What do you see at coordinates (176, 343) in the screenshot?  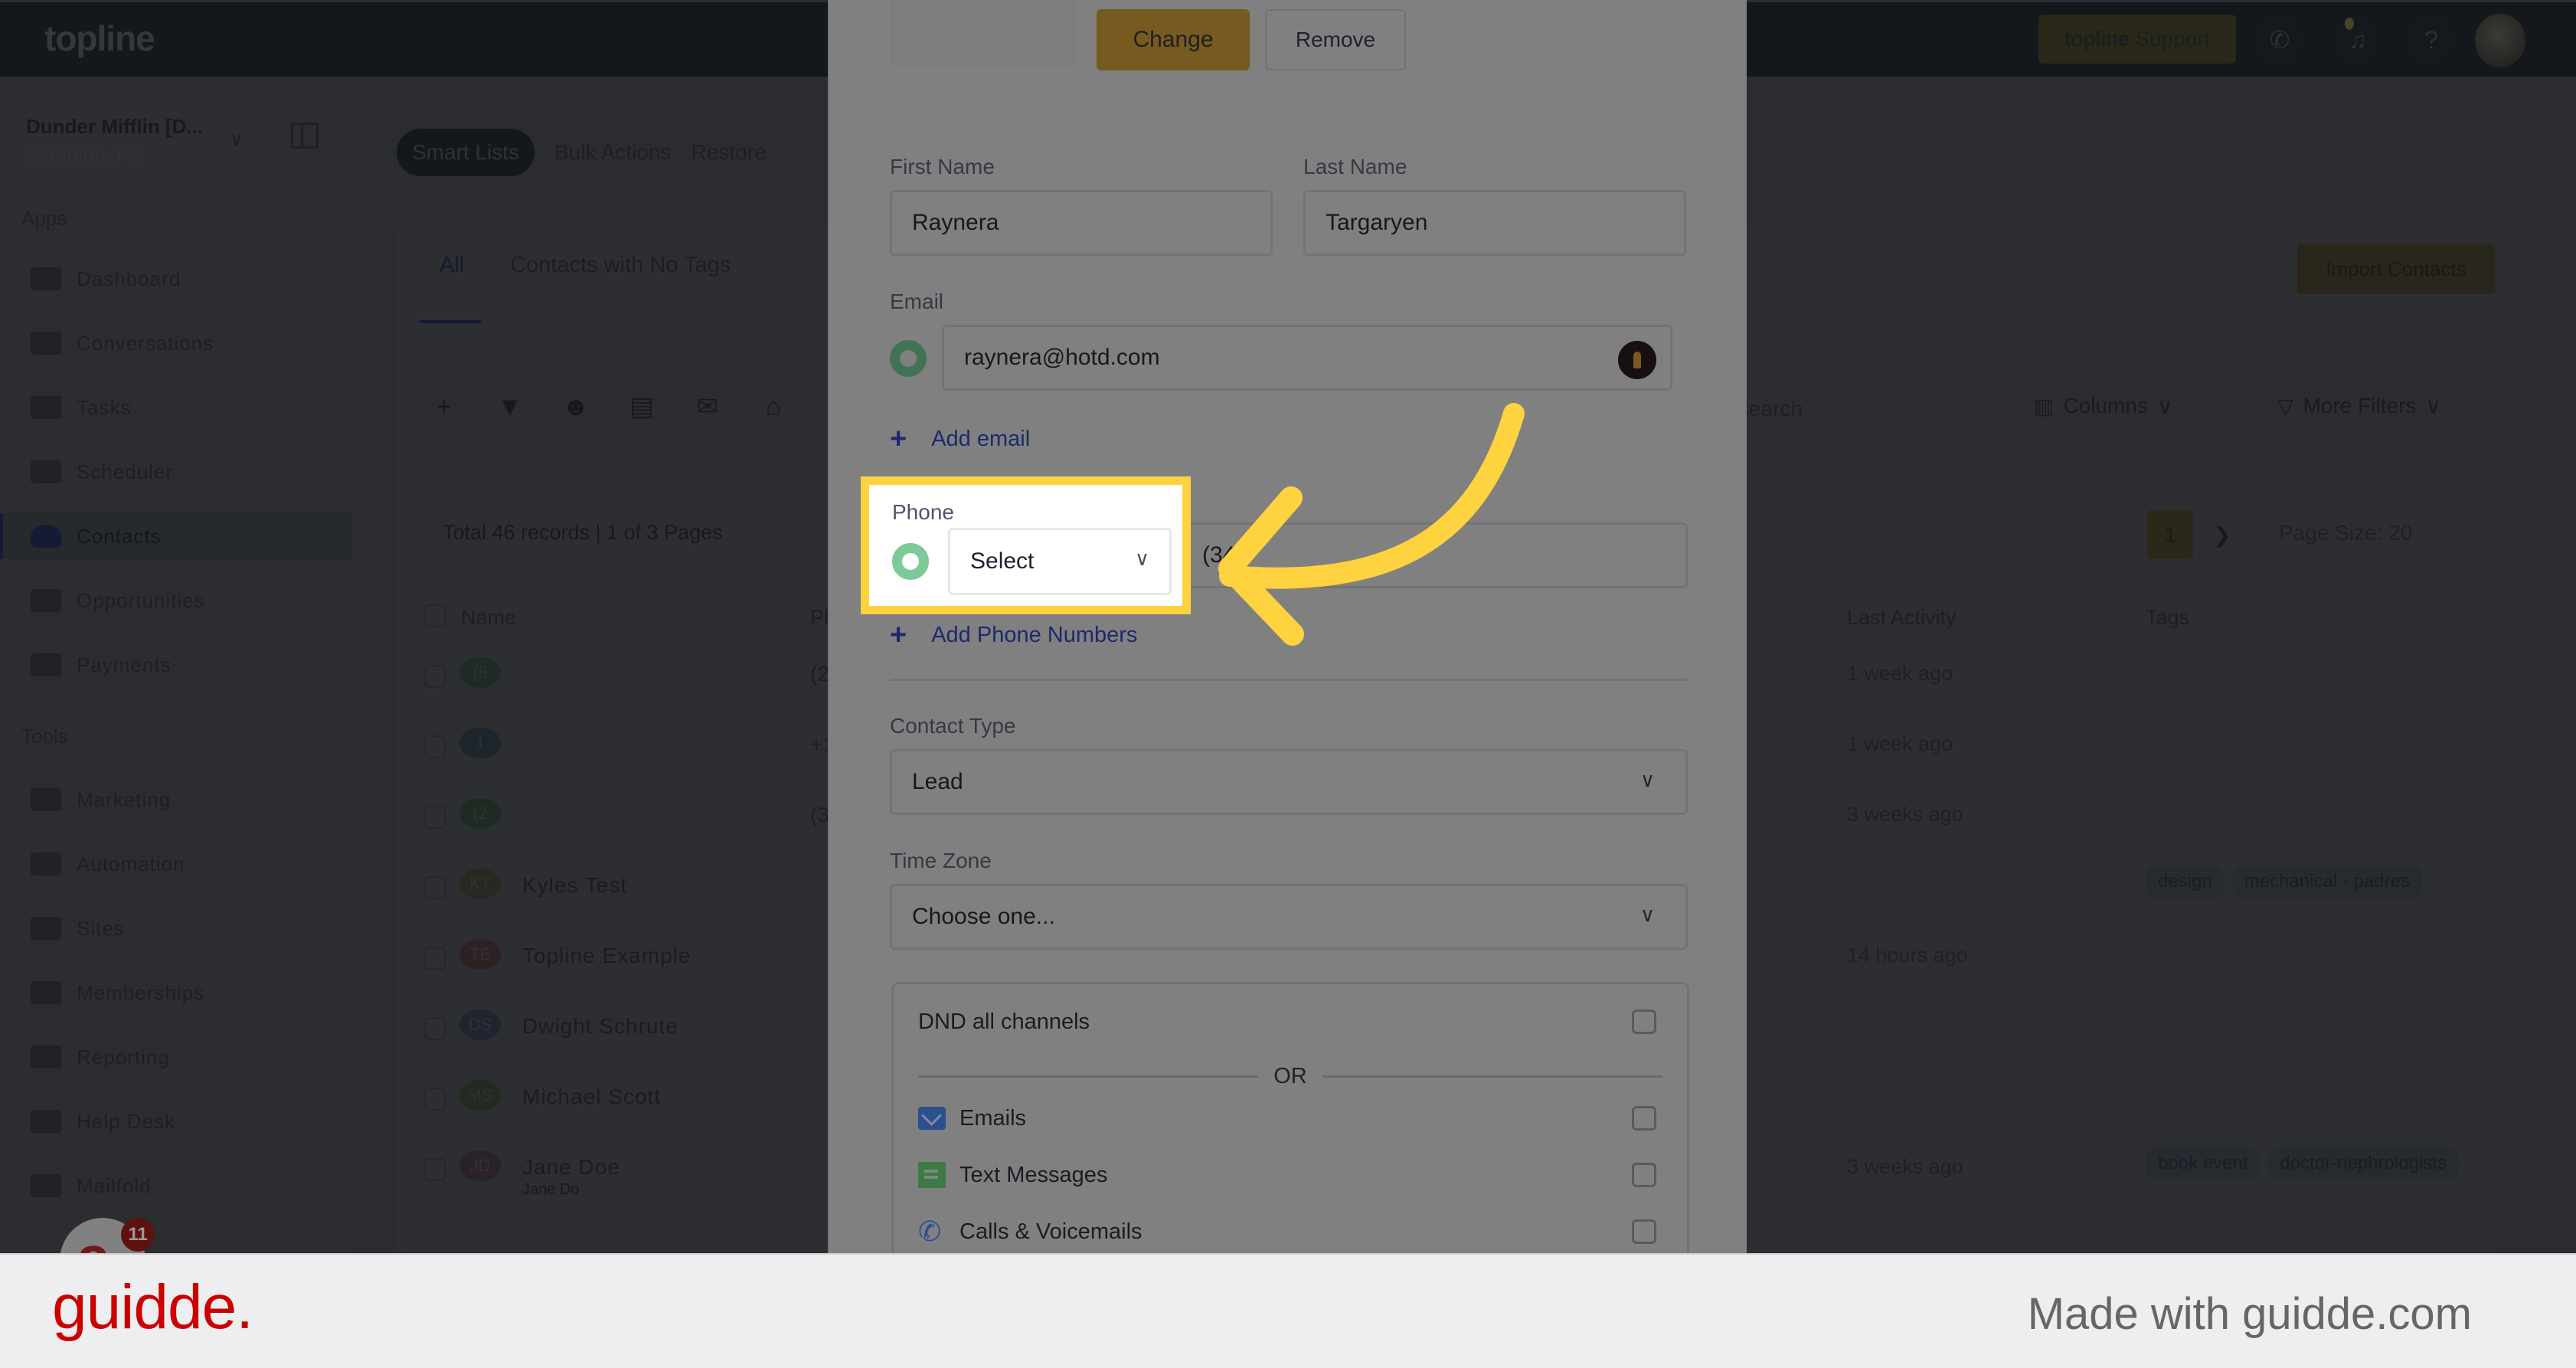 I see `sidebar-item-conversations: Conversations` at bounding box center [176, 343].